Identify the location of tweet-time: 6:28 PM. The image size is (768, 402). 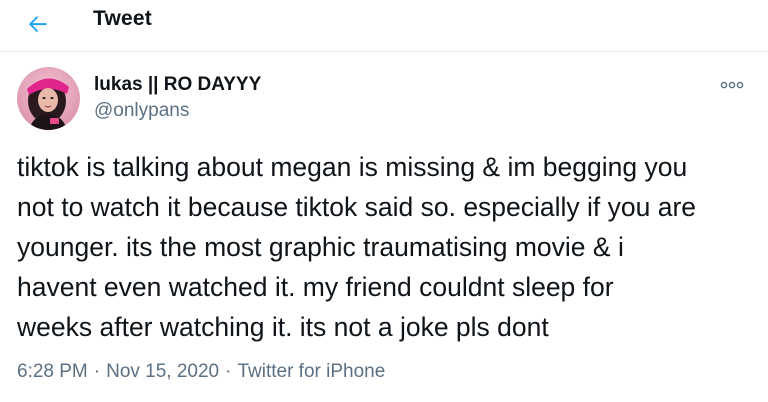
(52, 372).